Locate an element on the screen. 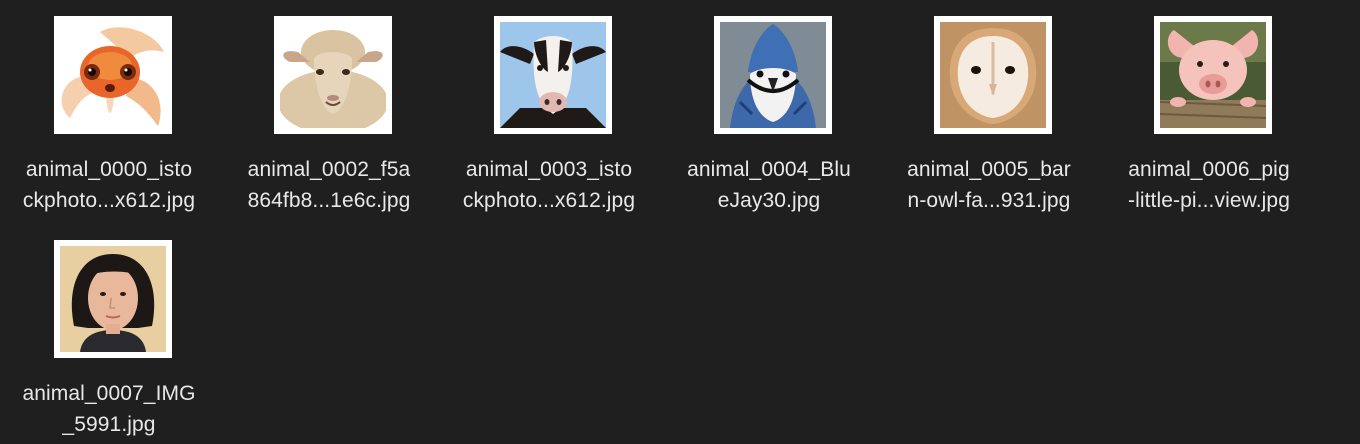 This screenshot has height=444, width=1360. thumbnail-sheep is located at coordinates (333, 75).